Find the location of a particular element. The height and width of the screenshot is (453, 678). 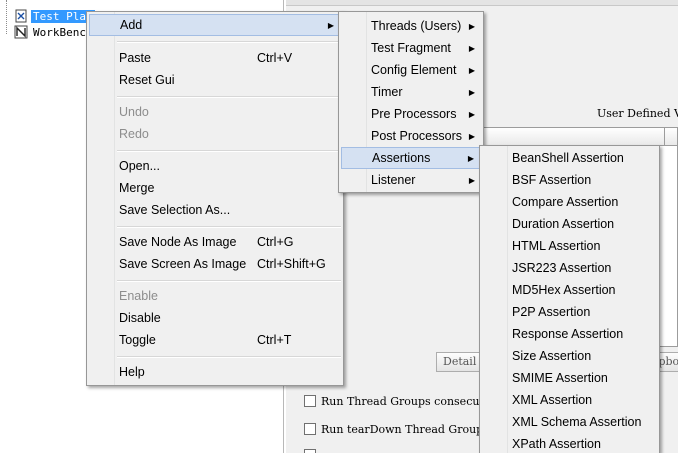

menu-item-enable: Enable is located at coordinates (215, 296).